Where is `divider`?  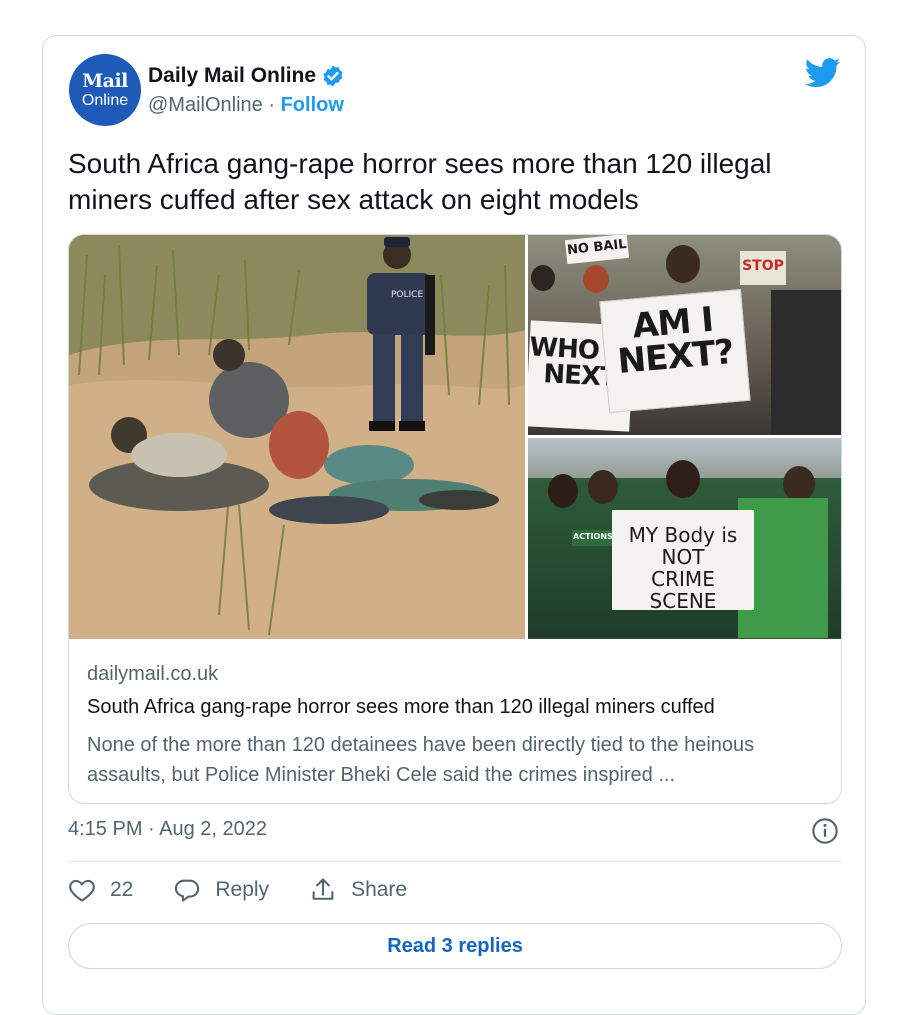
divider is located at coordinates (455, 861).